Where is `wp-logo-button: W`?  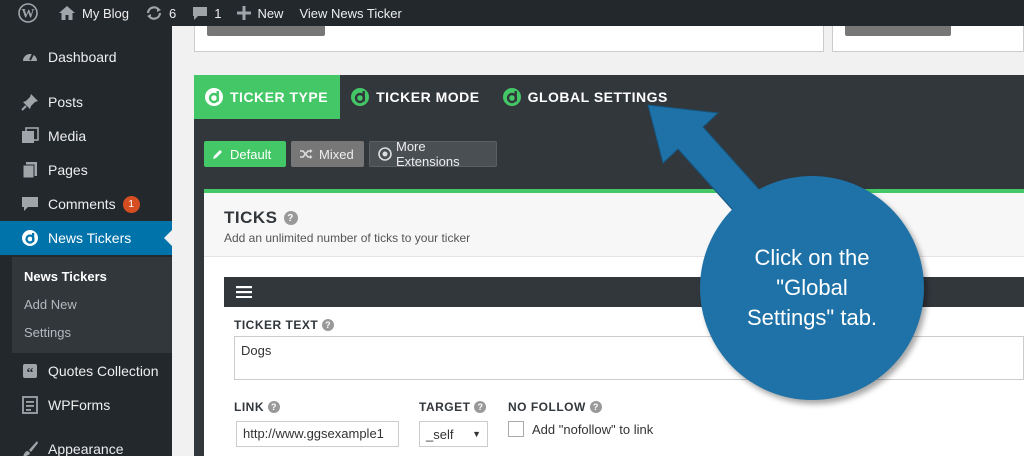
wp-logo-button: W is located at coordinates (25, 13).